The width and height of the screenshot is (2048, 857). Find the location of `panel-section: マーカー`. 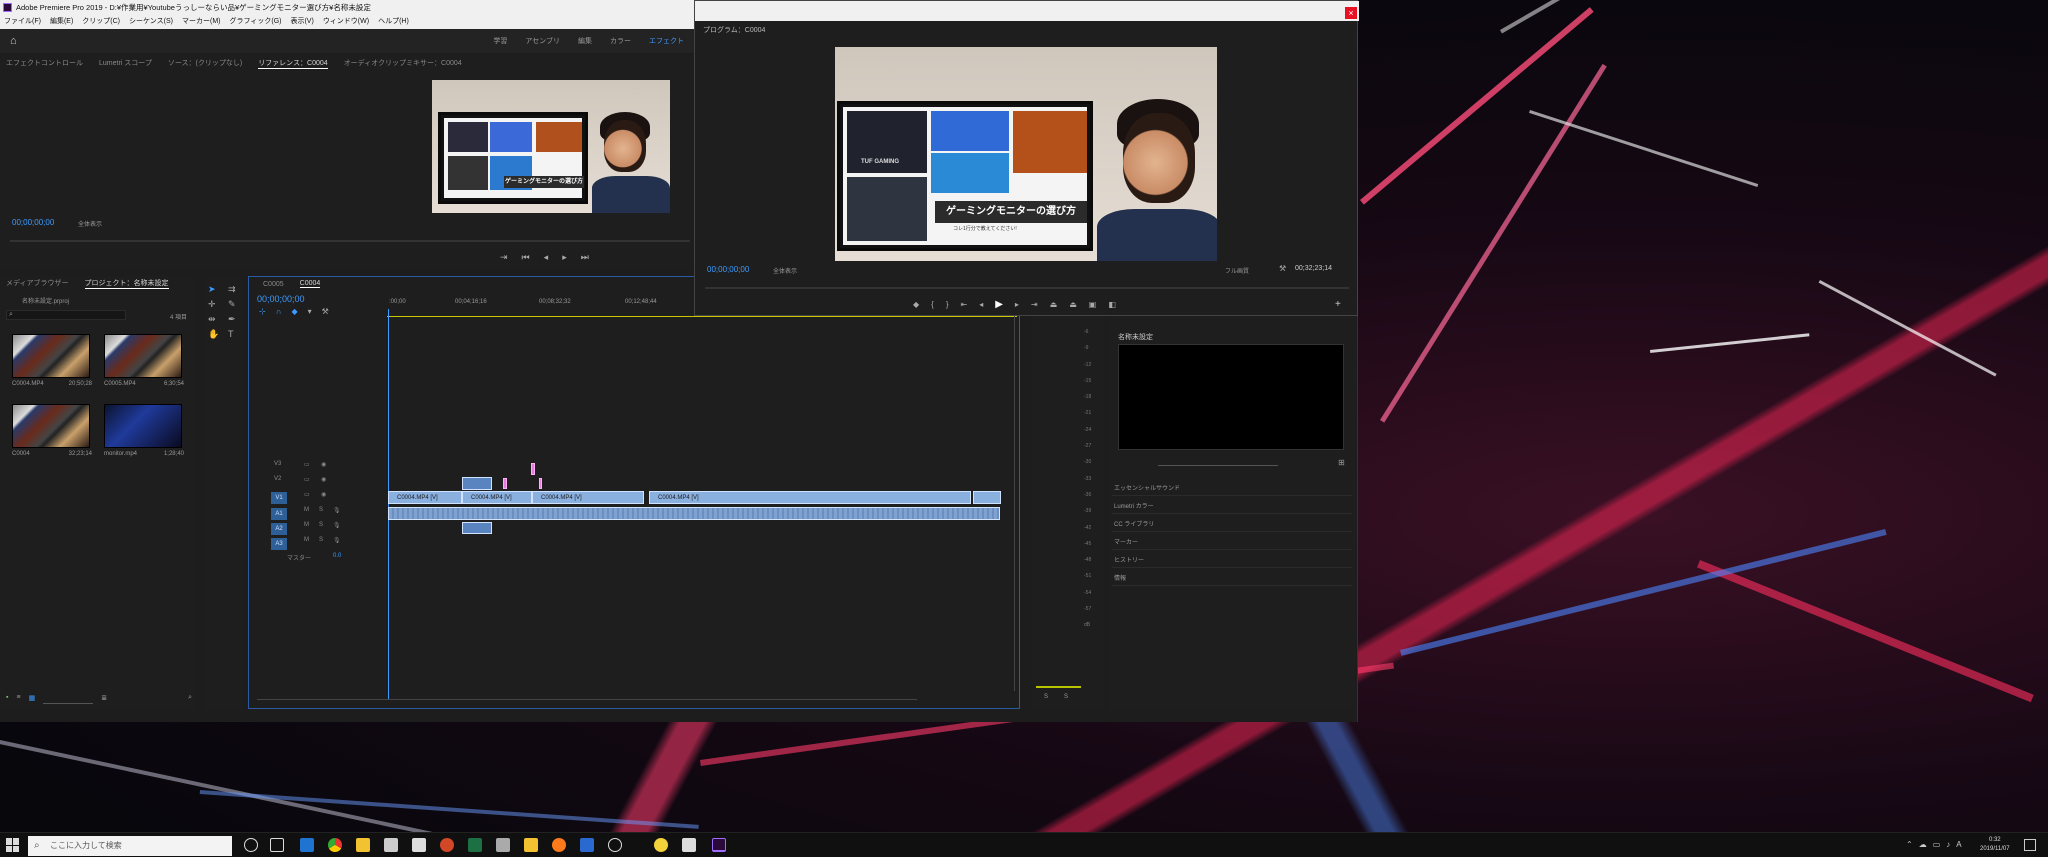

panel-section: マーカー is located at coordinates (1232, 542).